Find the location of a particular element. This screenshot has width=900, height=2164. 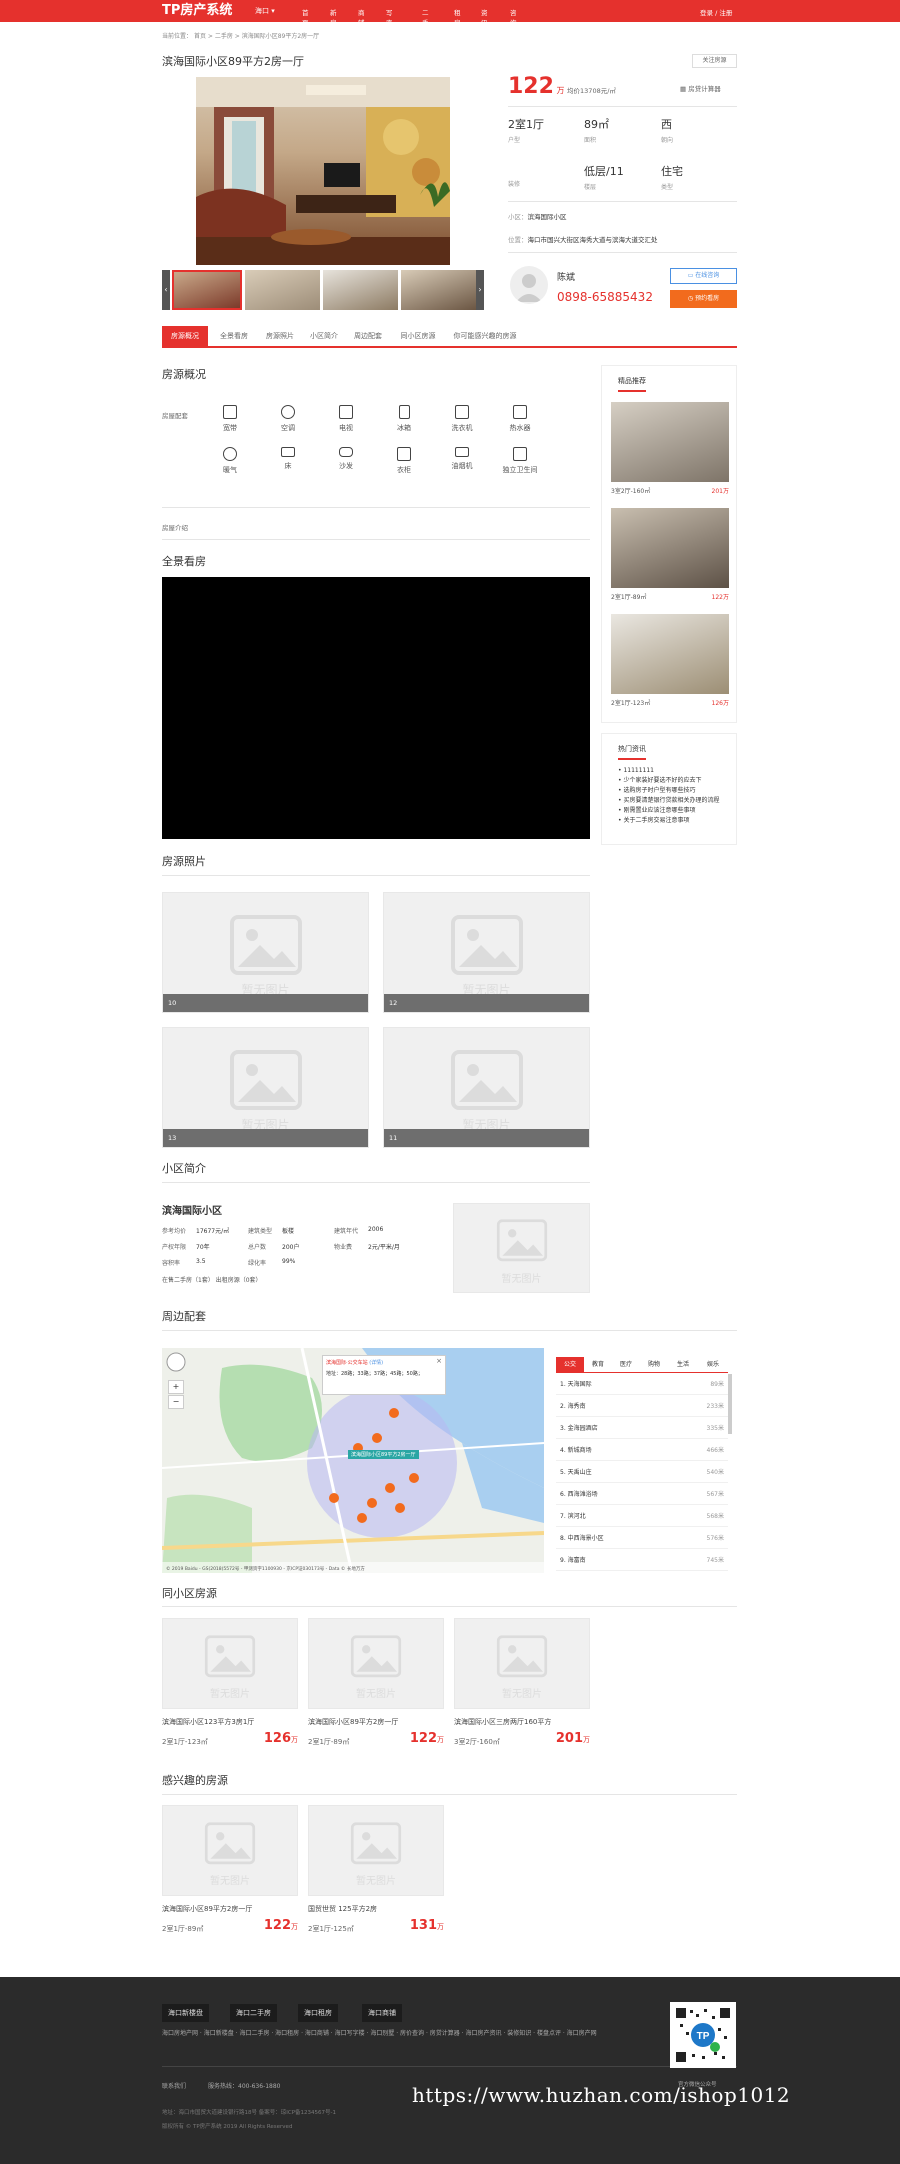

facility-fridge: 冰箱 is located at coordinates (404, 419).